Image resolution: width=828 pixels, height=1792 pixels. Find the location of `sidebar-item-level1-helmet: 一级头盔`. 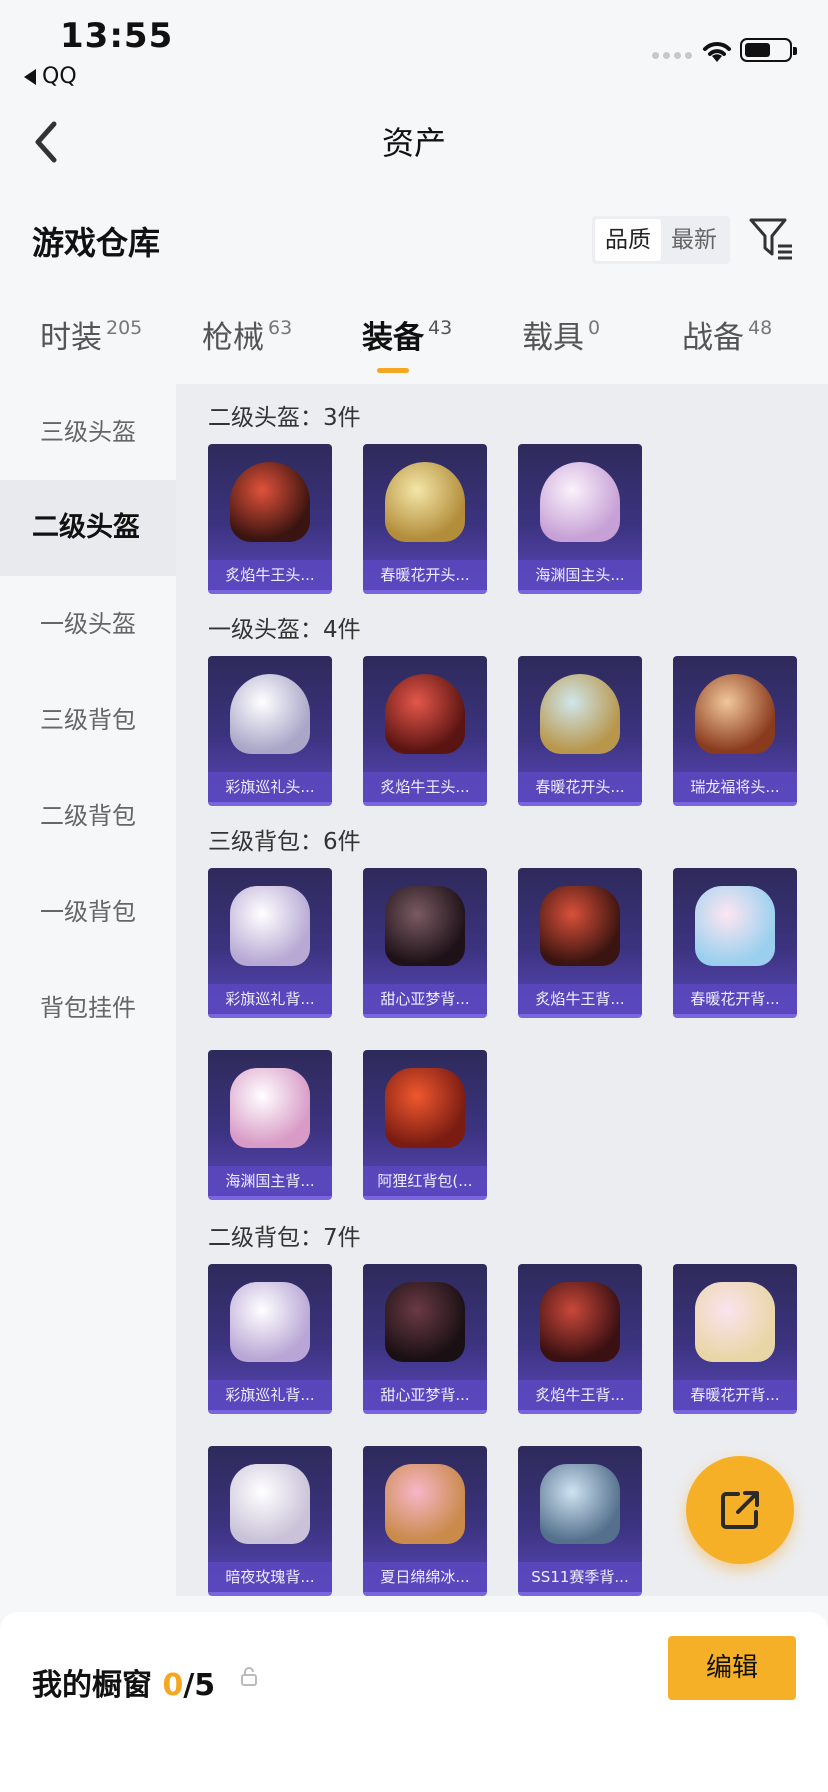

sidebar-item-level1-helmet: 一级头盔 is located at coordinates (88, 624).